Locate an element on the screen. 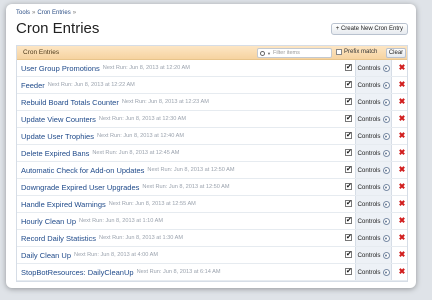 The image size is (432, 300). cron-entry-name: Update User Trophies is located at coordinates (55, 136).